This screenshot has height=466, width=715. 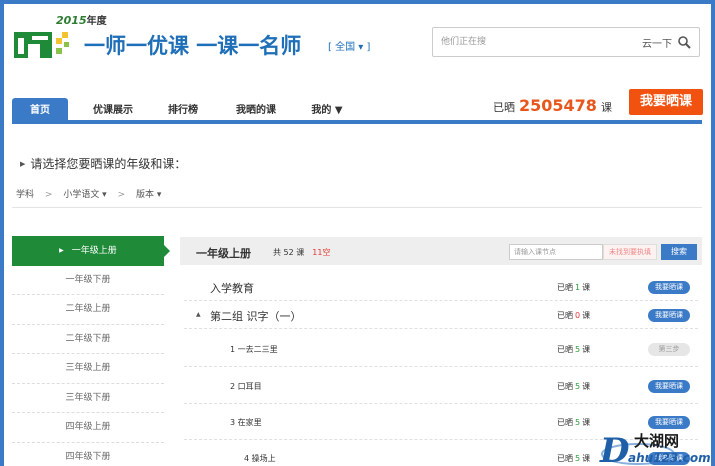 I want to click on sidebar-item-grade2-vol1: 二年级上册, so click(x=88, y=310).